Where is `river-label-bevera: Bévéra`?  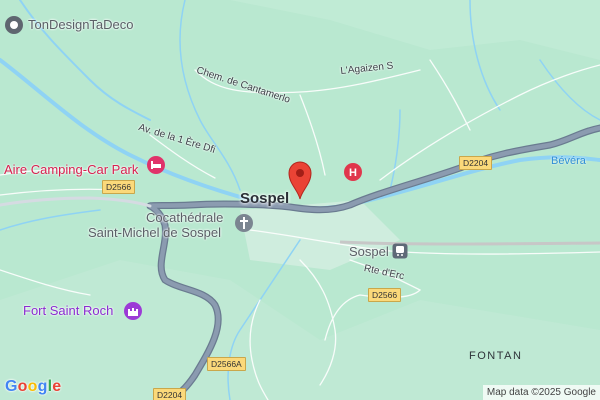
river-label-bevera: Bévéra is located at coordinates (568, 161).